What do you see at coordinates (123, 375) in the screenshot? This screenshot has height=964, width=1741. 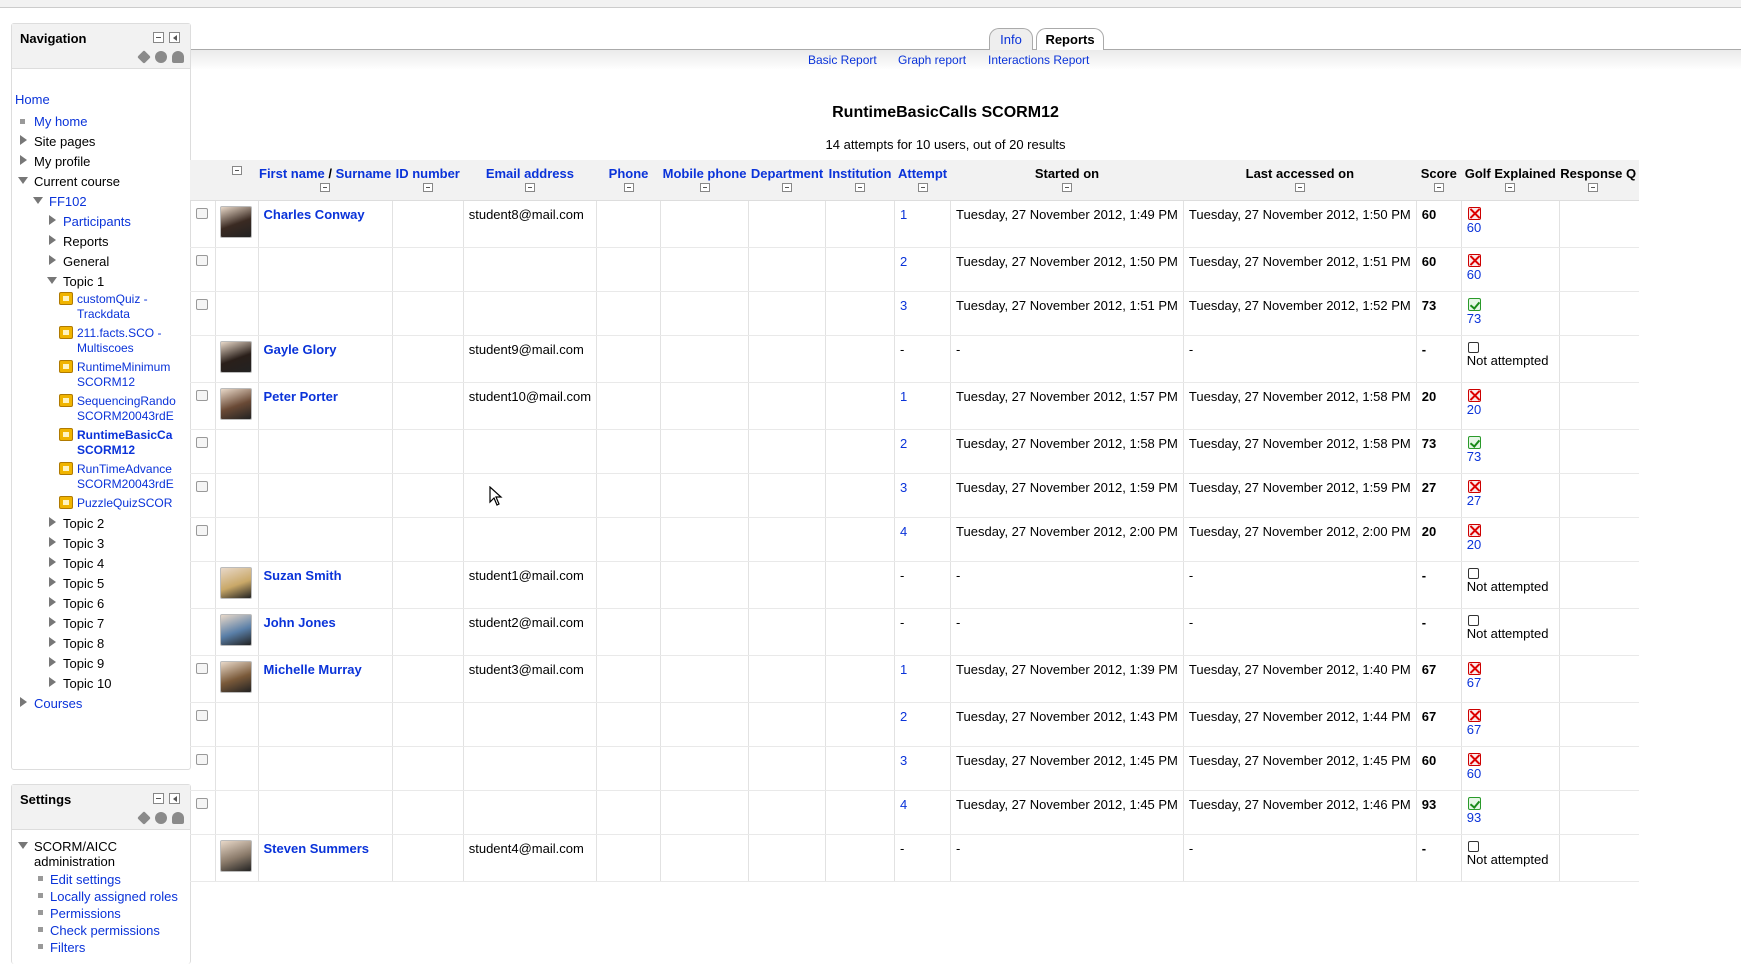 I see `nav-activity-runtime-minimum: RuntimeMinimum SCORM12` at bounding box center [123, 375].